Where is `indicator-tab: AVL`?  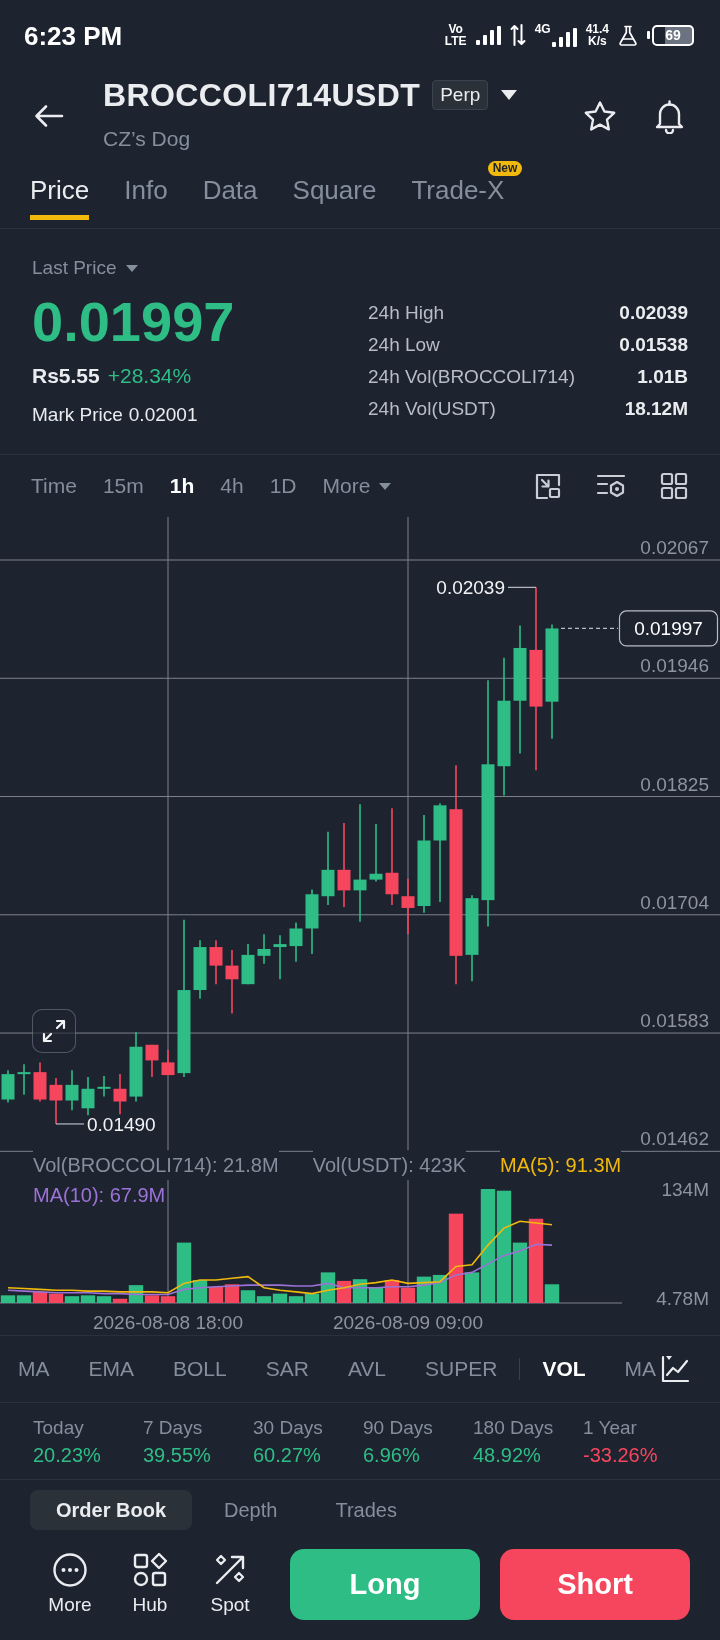
indicator-tab: AVL is located at coordinates (367, 1369).